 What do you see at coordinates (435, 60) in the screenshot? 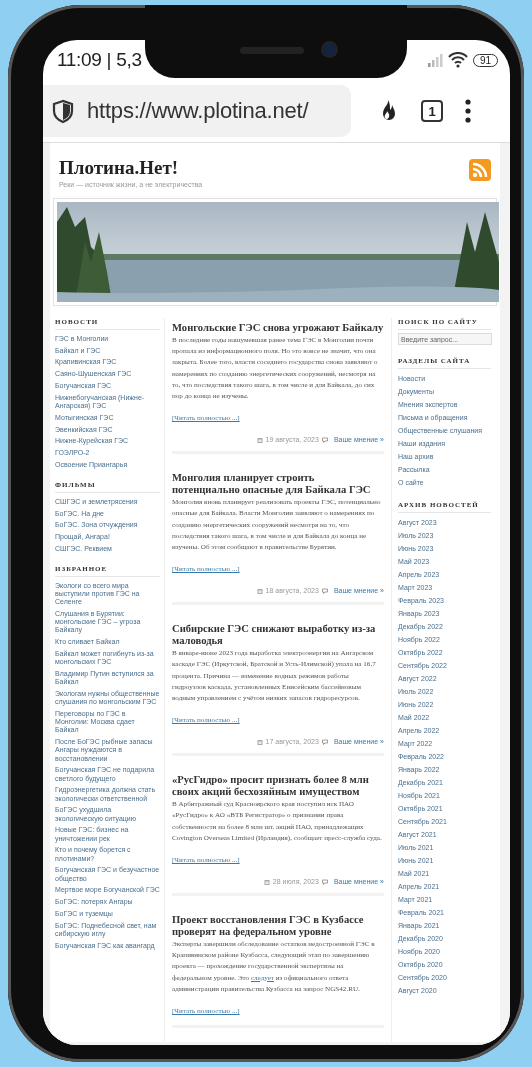
I see `signal-icon` at bounding box center [435, 60].